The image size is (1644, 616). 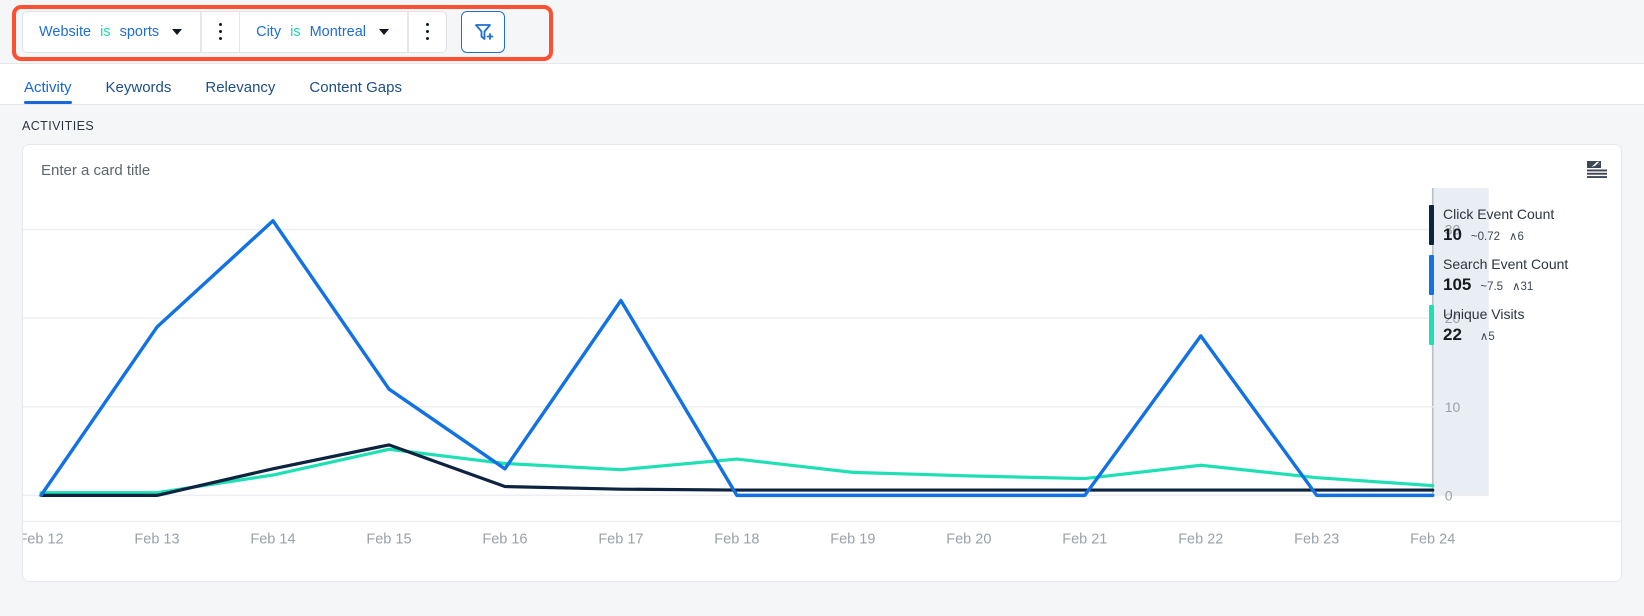 What do you see at coordinates (272, 539) in the screenshot?
I see `svg-text: Feb 14` at bounding box center [272, 539].